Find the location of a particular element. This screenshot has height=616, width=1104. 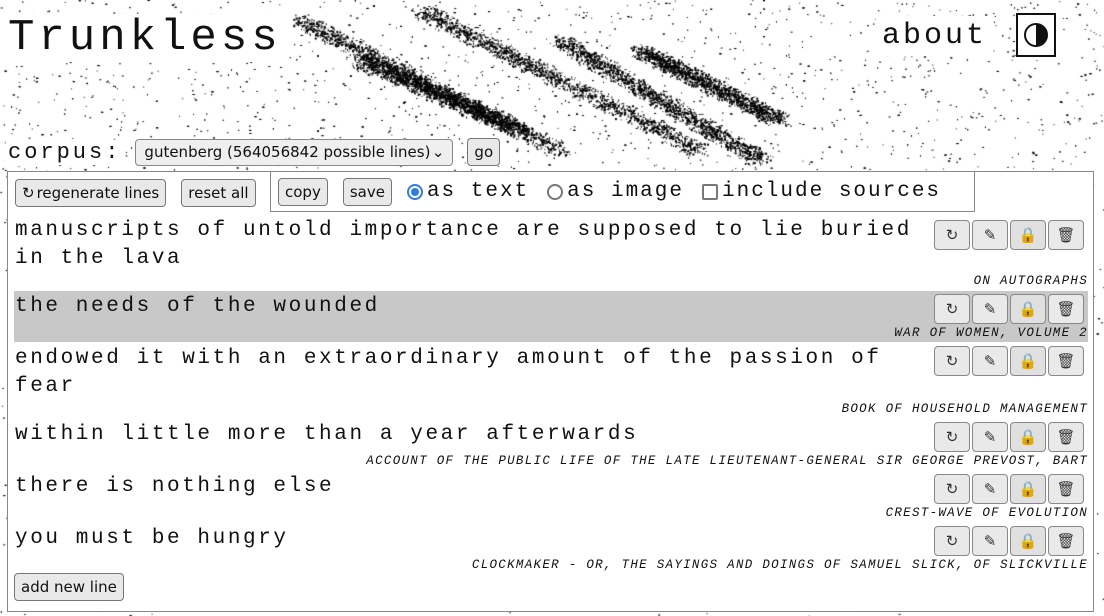

include-sources-label: include sources is located at coordinates (832, 191).